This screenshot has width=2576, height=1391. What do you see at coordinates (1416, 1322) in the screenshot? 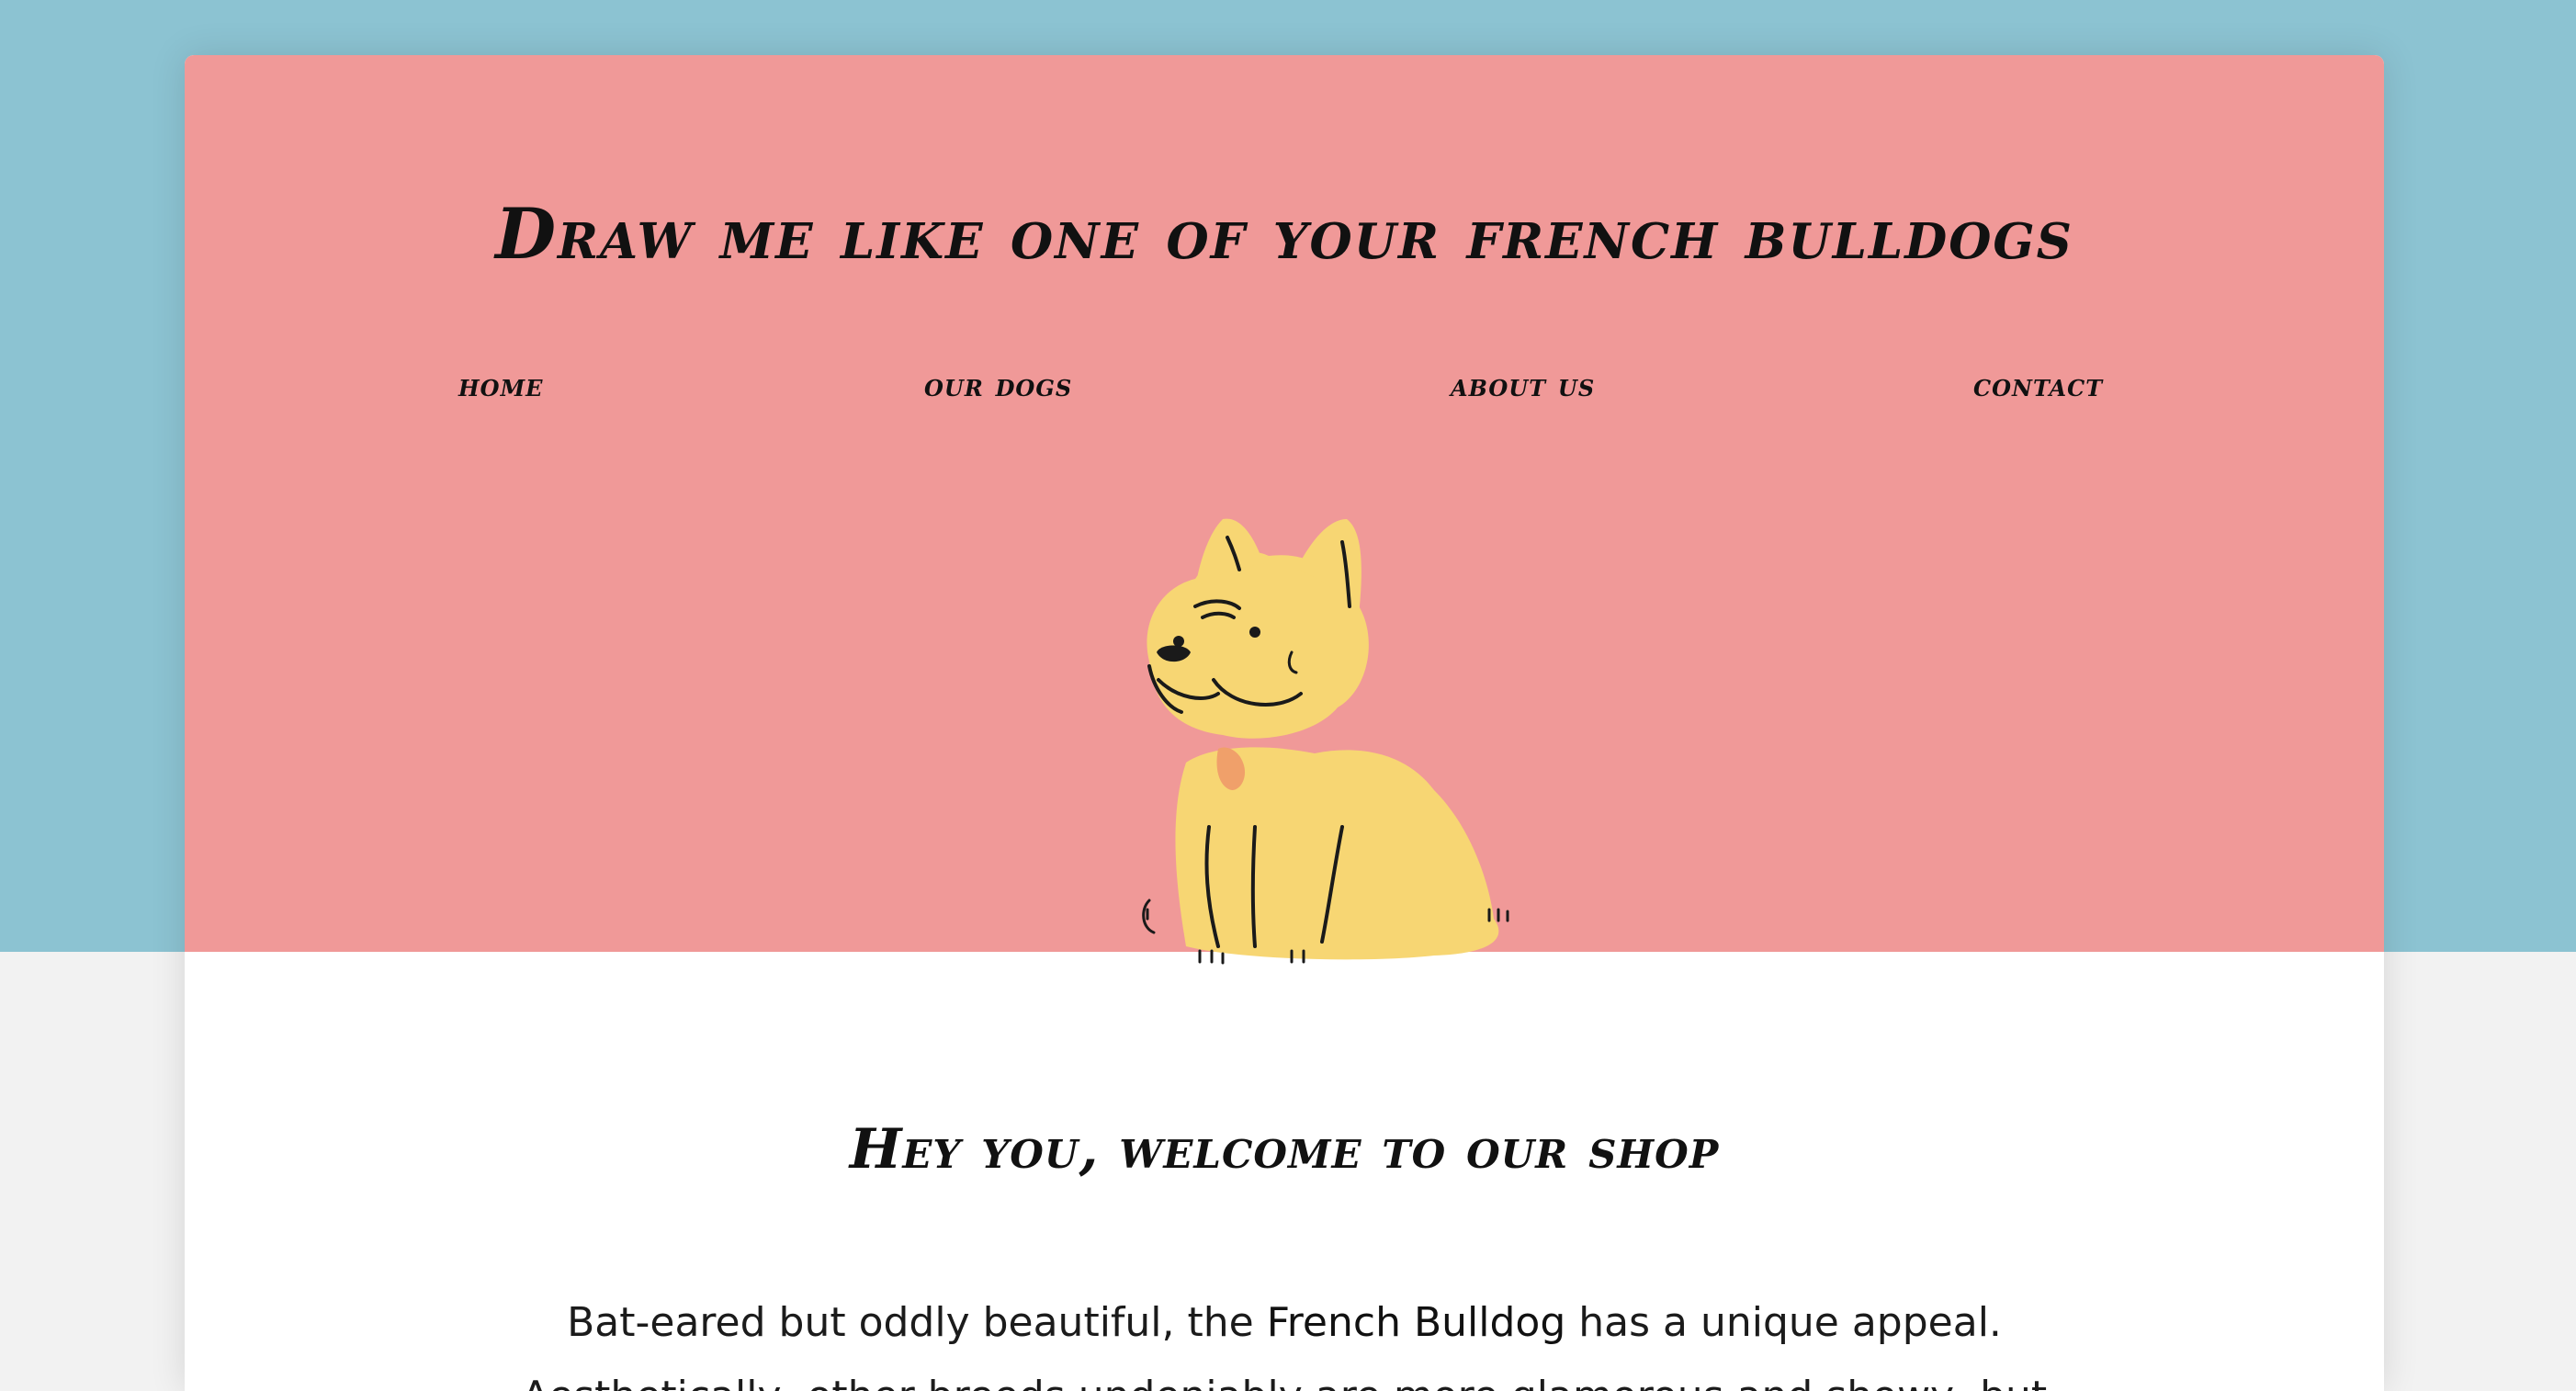
I see `breed-name: French Bulldog` at bounding box center [1416, 1322].